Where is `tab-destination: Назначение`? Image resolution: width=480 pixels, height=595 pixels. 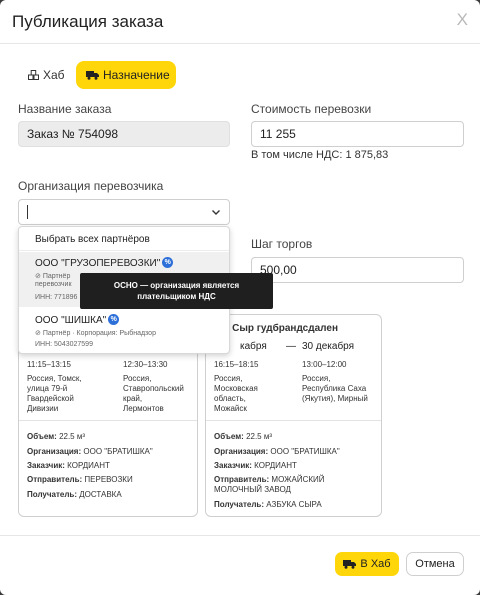 tab-destination: Назначение is located at coordinates (126, 75).